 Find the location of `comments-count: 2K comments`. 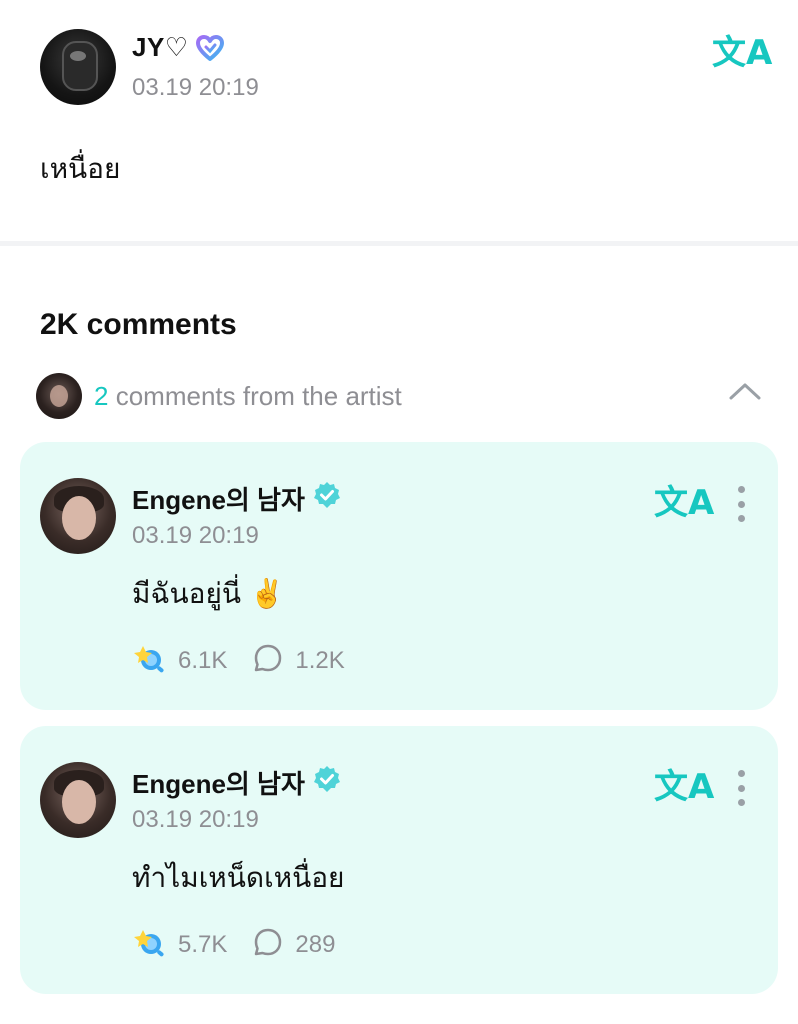

comments-count: 2K comments is located at coordinates (138, 324).